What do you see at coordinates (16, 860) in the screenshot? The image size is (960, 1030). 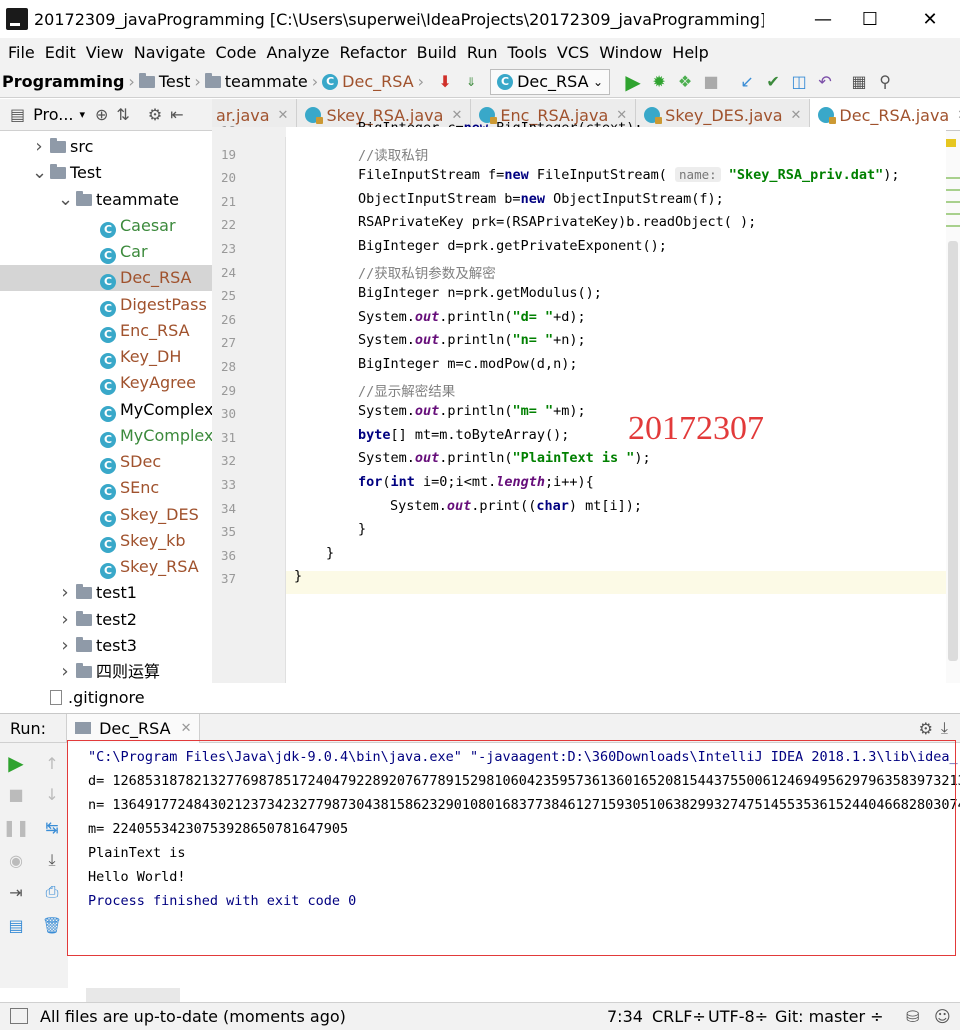 I see `camera-icon: ◉` at bounding box center [16, 860].